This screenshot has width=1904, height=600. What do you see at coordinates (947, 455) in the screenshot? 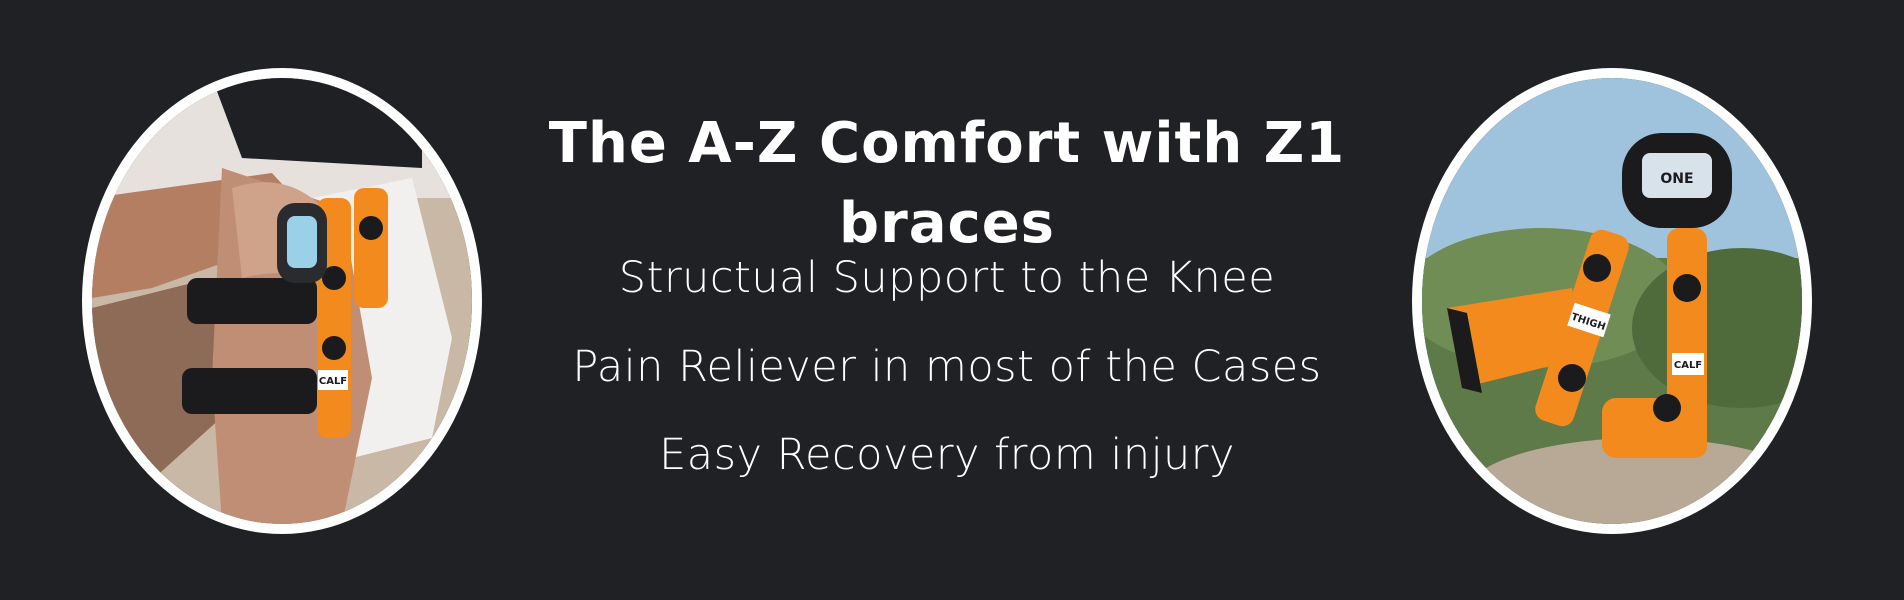
I see `feature-line: Easy Recovery from injury` at bounding box center [947, 455].